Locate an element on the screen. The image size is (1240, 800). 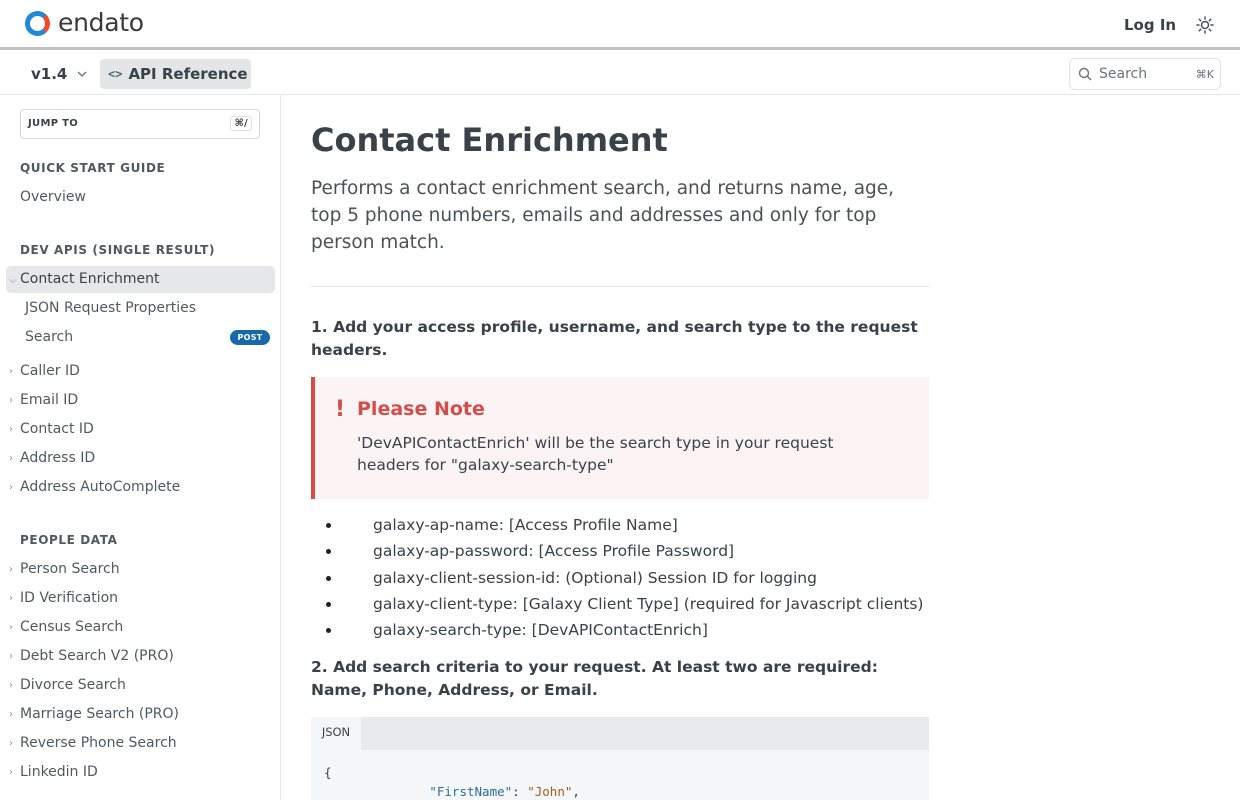
sidebar-item-json-request-properties: JSON Request Properties is located at coordinates (110, 308).